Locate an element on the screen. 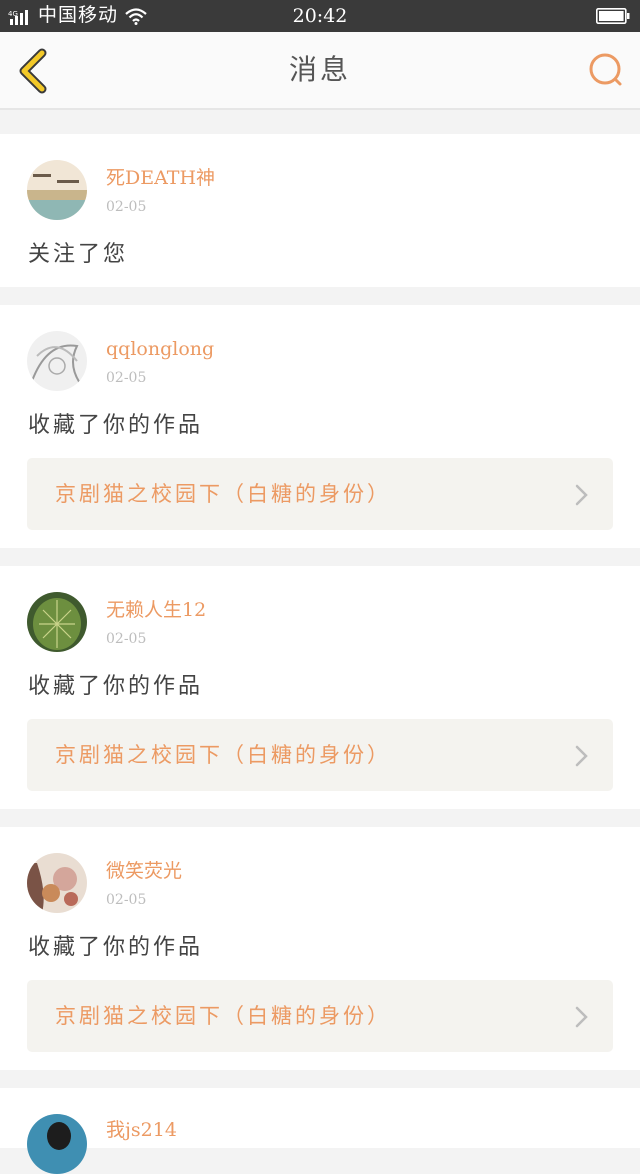 The image size is (640, 1174). message-card: 死DEATH神 02-05 关注了您 is located at coordinates (320, 210).